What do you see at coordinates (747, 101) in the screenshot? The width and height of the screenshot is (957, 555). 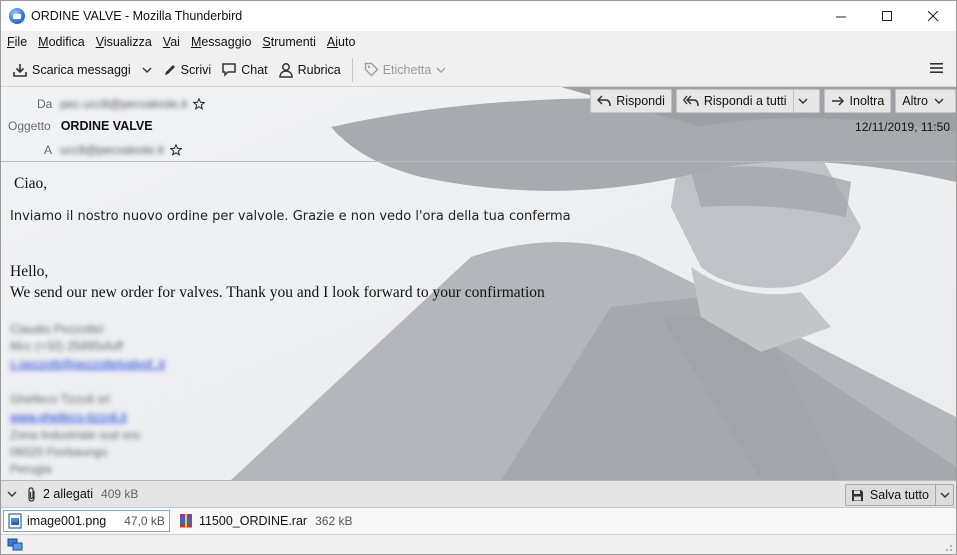 I see `reply-all-button: Rispondi a tutti` at bounding box center [747, 101].